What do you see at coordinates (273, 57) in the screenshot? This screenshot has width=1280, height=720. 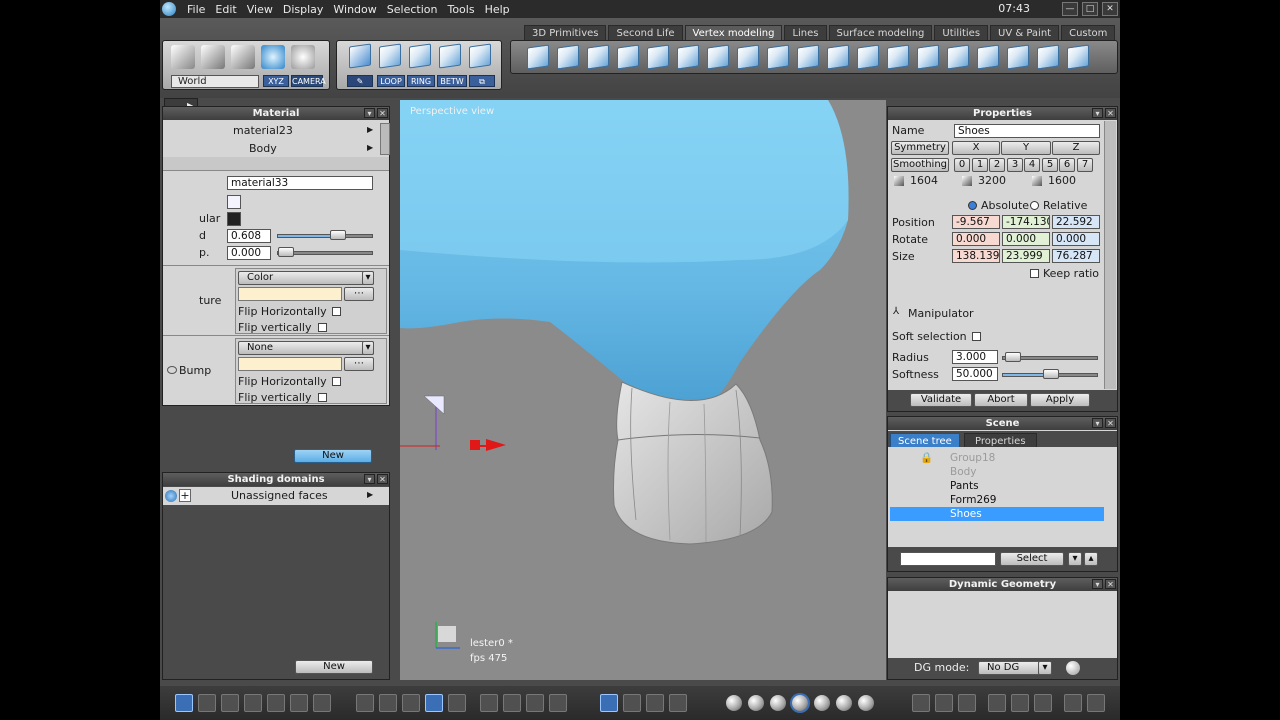 I see `universal-manipulator-icon` at bounding box center [273, 57].